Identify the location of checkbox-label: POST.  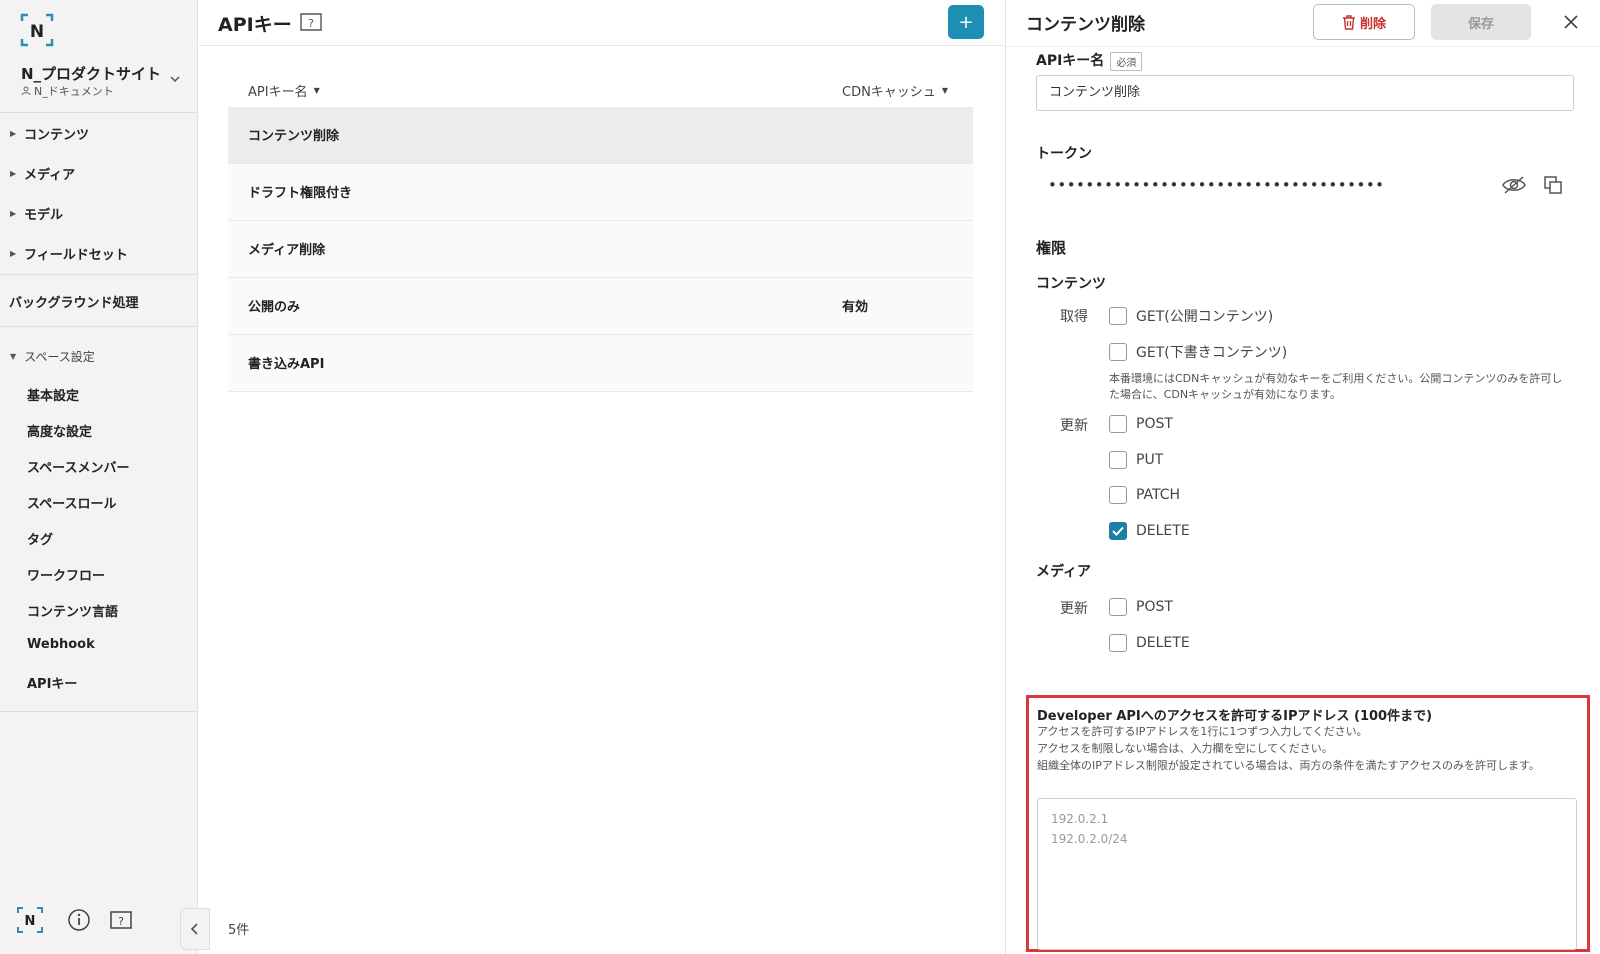
(1154, 607).